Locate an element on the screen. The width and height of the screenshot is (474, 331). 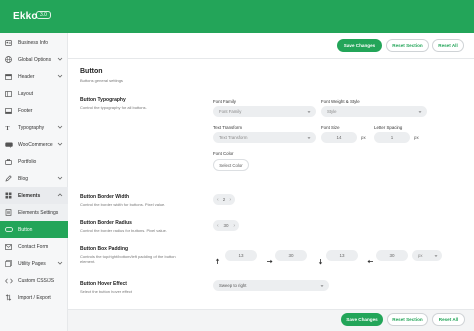
text-transform-select: Text Transform is located at coordinates (264, 137).